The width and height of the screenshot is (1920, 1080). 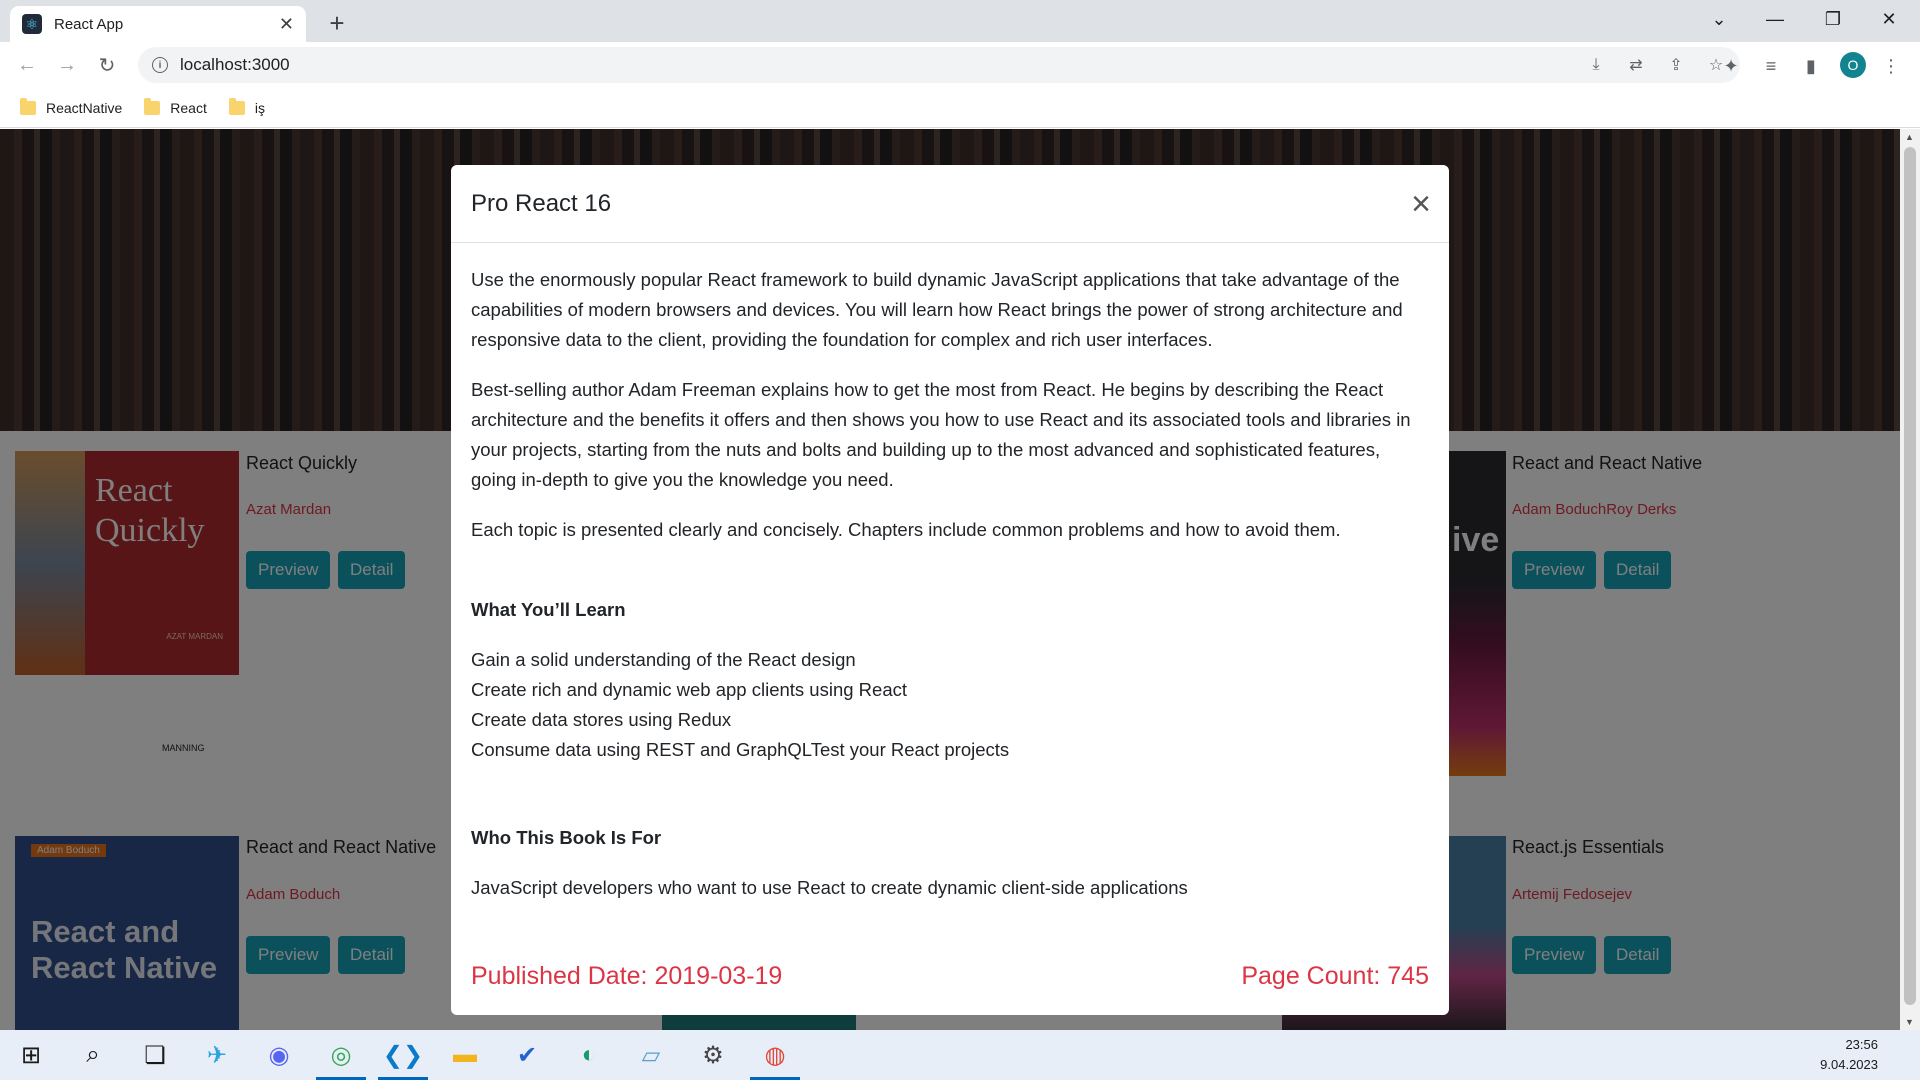 What do you see at coordinates (713, 1055) in the screenshot?
I see `settings-icon: ⚙` at bounding box center [713, 1055].